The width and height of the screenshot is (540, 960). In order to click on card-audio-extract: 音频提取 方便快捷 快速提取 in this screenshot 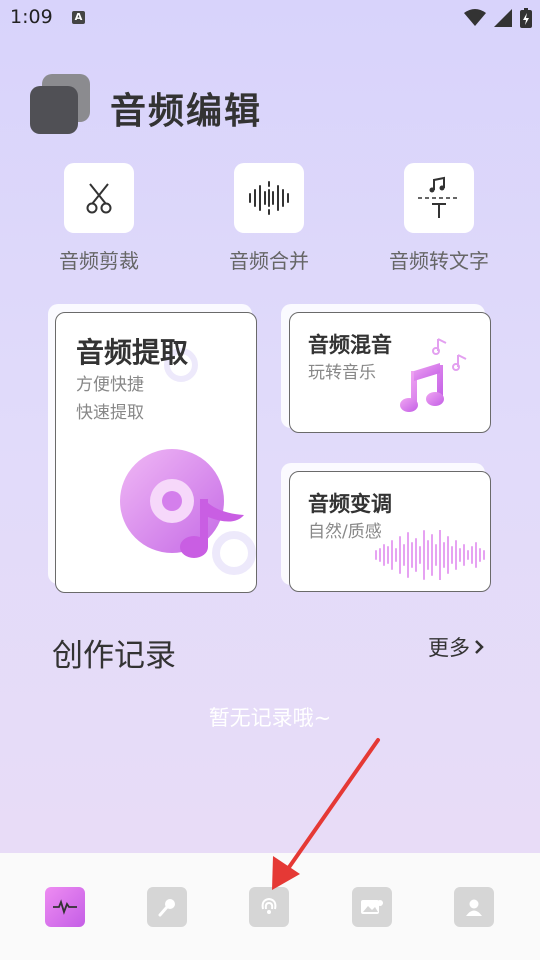, I will do `click(156, 452)`.